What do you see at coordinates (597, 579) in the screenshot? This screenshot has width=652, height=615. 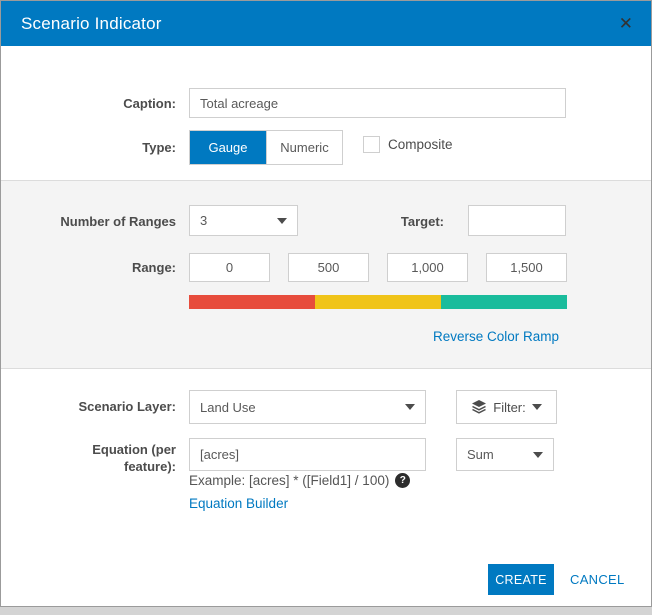 I see `cancel-button: CANCEL` at bounding box center [597, 579].